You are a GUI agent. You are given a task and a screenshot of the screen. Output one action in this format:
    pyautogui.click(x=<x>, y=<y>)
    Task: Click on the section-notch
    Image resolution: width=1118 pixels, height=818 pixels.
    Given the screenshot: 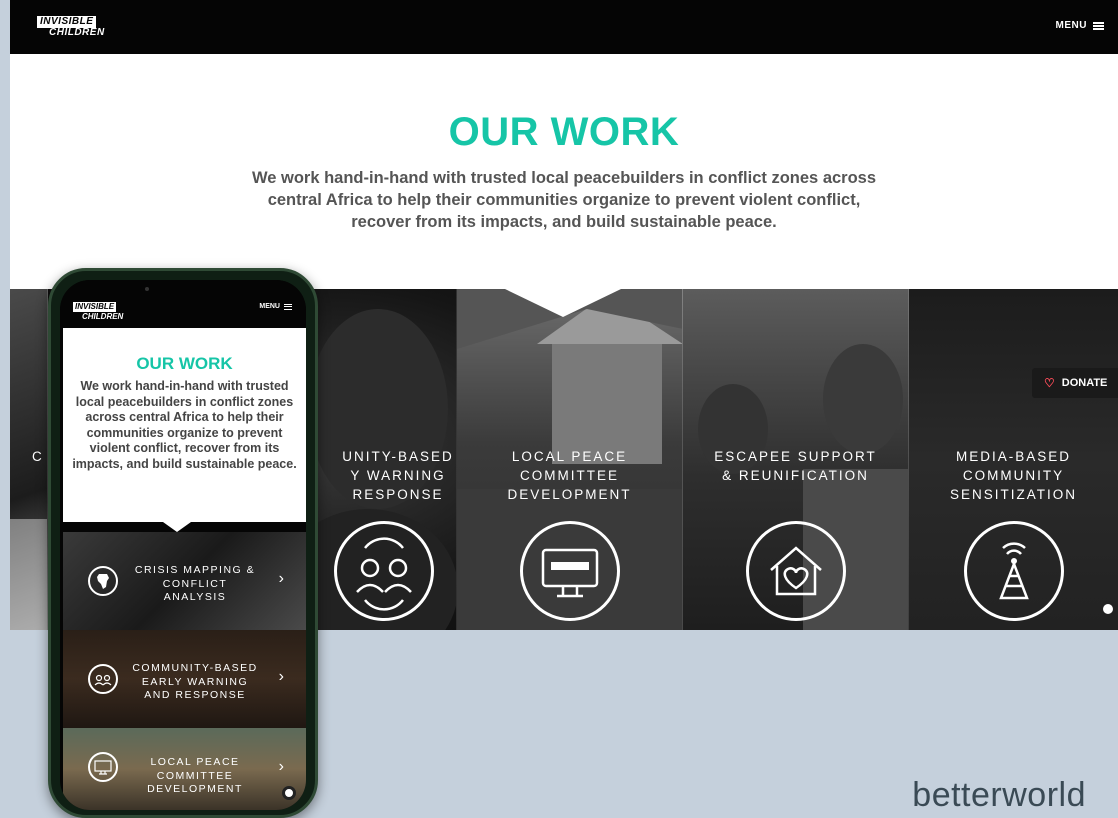 What is the action you would take?
    pyautogui.click(x=563, y=303)
    